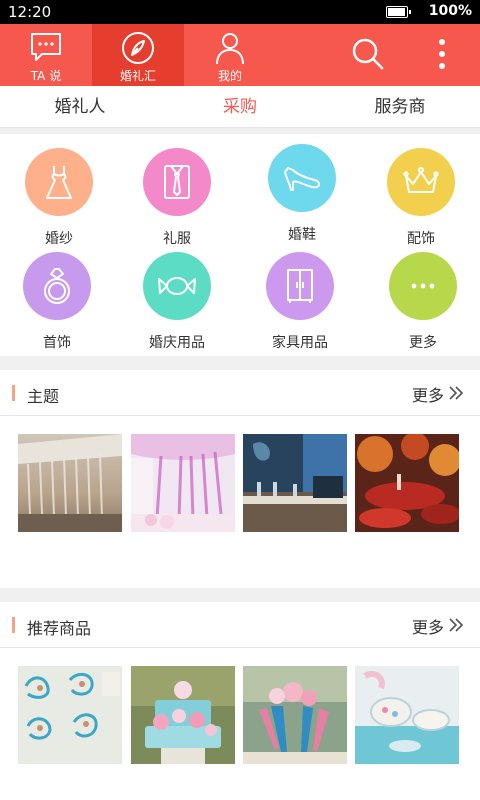 This screenshot has height=800, width=480. Describe the element at coordinates (240, 393) in the screenshot. I see `section-header: 主题 更多` at that location.